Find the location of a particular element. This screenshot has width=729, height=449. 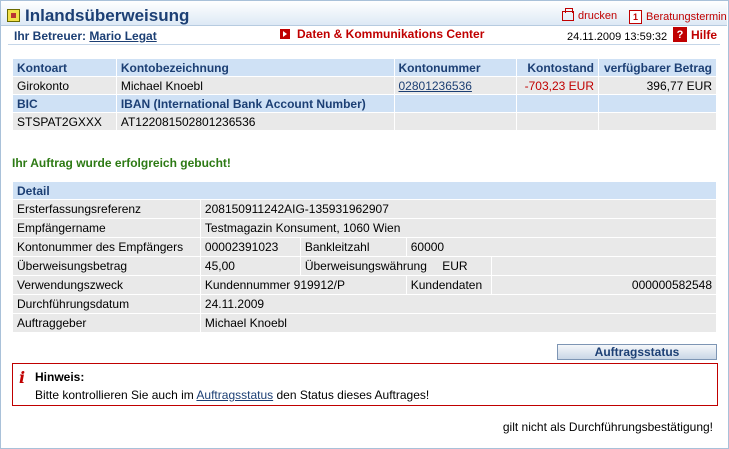

detail-value: Michael Knoebl is located at coordinates (458, 323).